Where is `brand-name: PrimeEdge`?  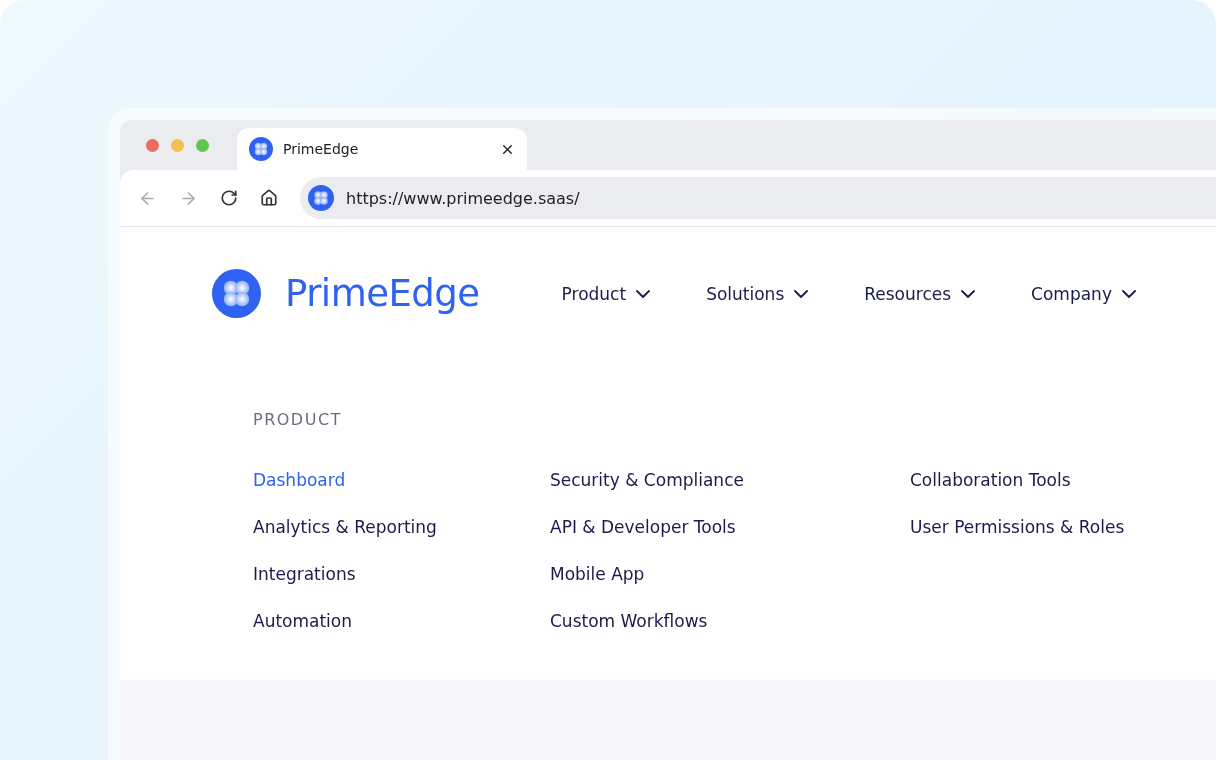
brand-name: PrimeEdge is located at coordinates (382, 293).